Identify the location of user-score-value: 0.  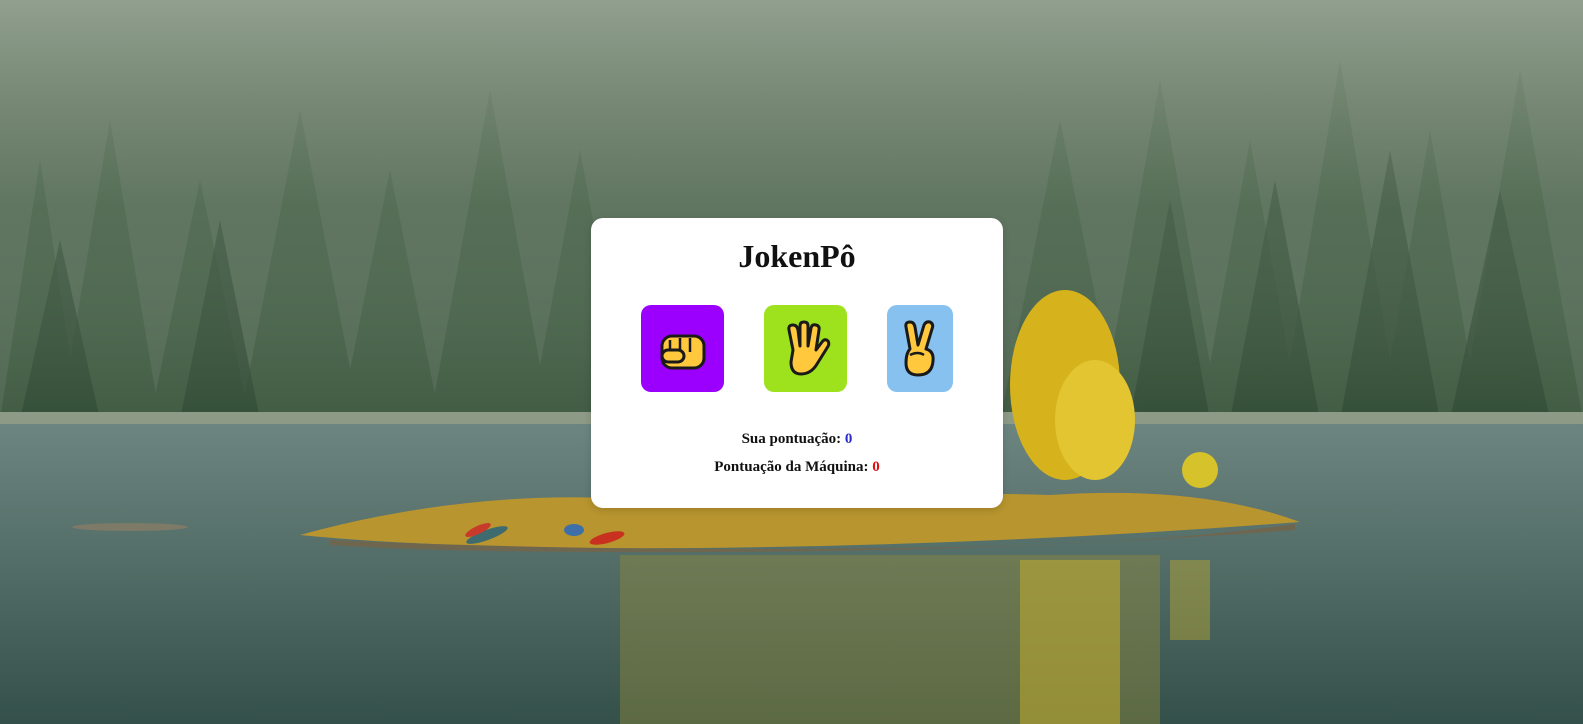
(848, 439).